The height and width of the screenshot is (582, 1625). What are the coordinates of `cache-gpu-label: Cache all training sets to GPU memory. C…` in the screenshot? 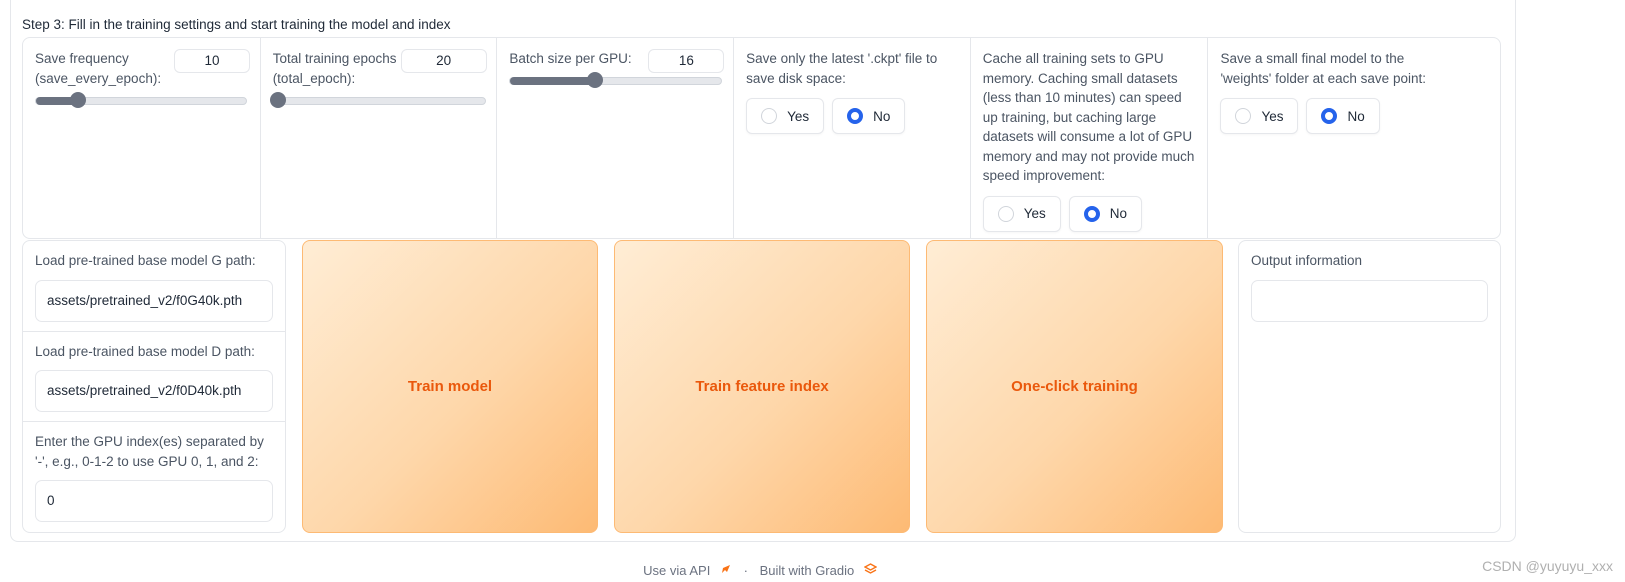 It's located at (1088, 117).